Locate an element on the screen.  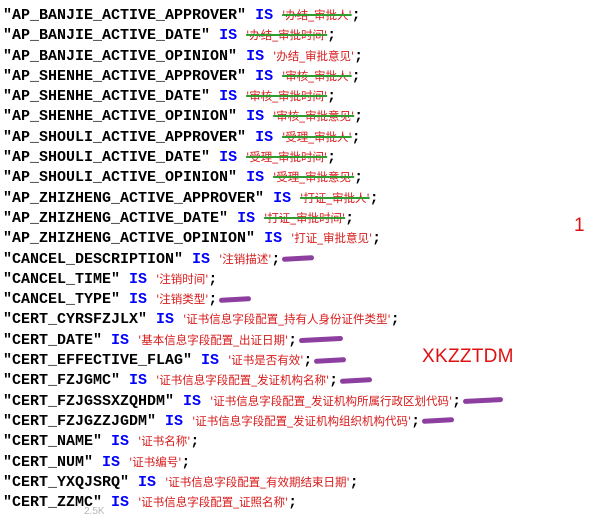
column-key: "AP_ZHIZHENG_ACTIVE_DATE" is located at coordinates (116, 218).